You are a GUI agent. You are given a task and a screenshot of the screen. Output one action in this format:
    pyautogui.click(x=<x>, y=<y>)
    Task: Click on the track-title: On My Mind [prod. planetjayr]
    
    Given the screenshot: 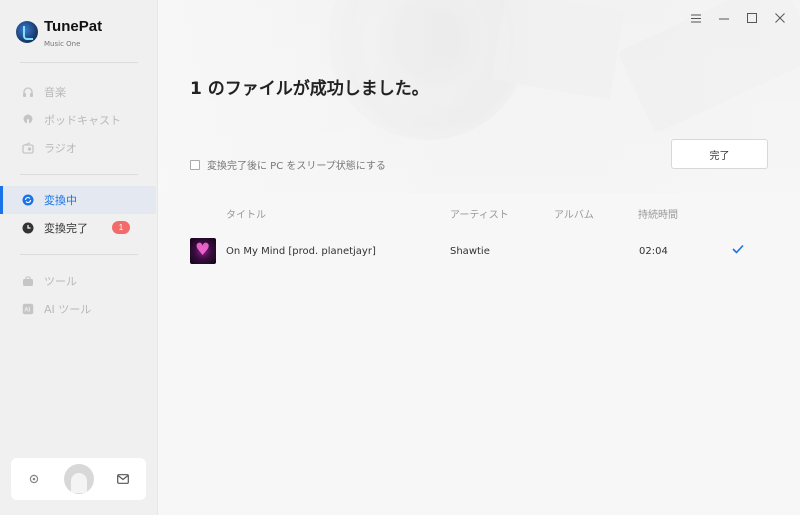 What is the action you would take?
    pyautogui.click(x=301, y=251)
    